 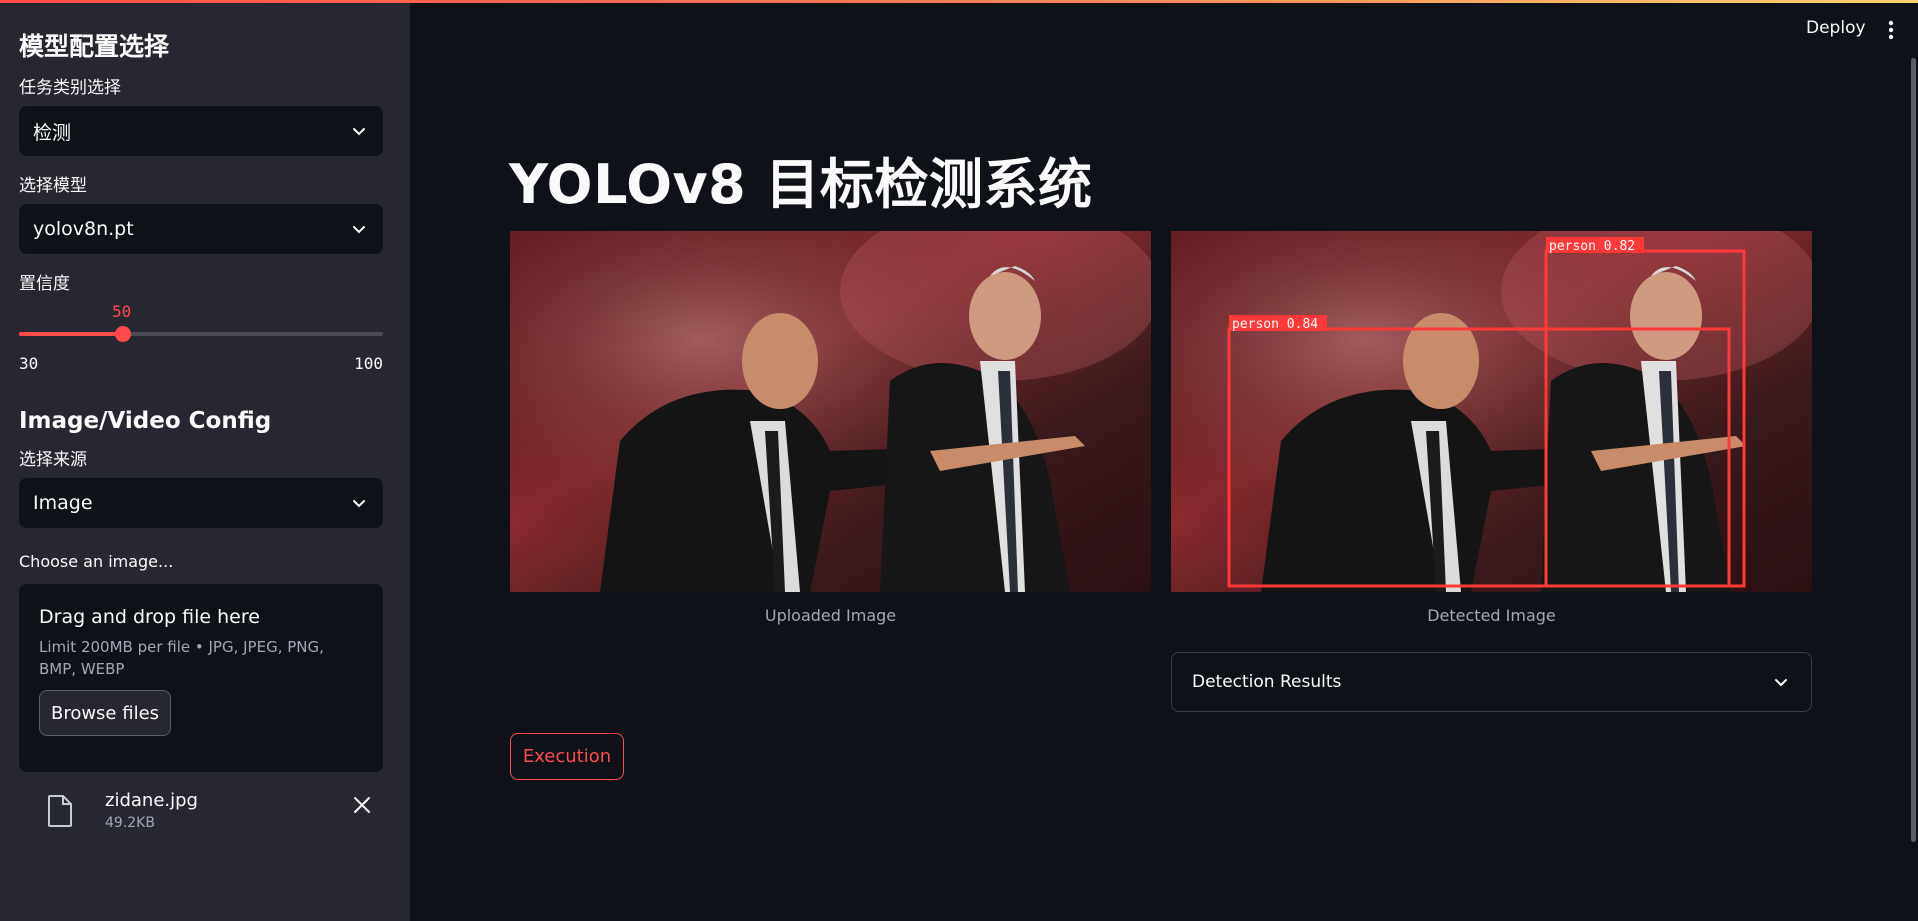 What do you see at coordinates (201, 503) in the screenshot?
I see `source-select: Image` at bounding box center [201, 503].